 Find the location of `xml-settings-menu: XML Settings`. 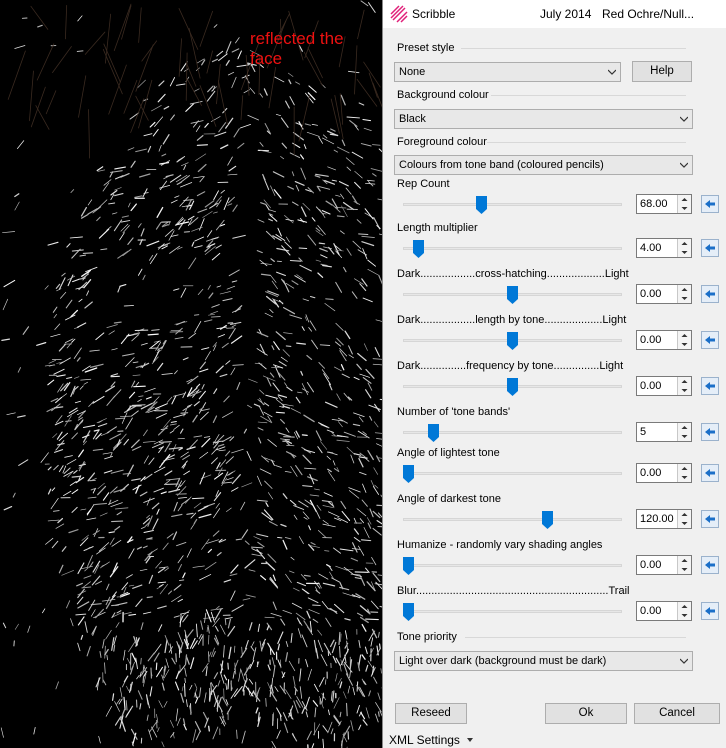

xml-settings-menu: XML Settings is located at coordinates (431, 740).